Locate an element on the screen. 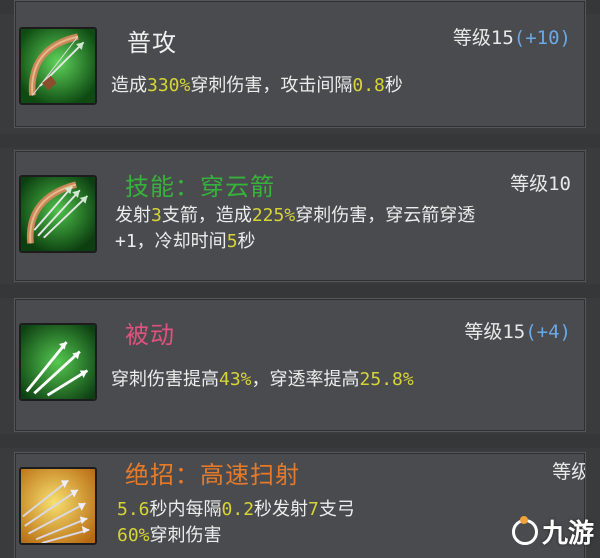  desc-line: 5.6秒内每隔0.2秒发射7支弓 is located at coordinates (345, 510).